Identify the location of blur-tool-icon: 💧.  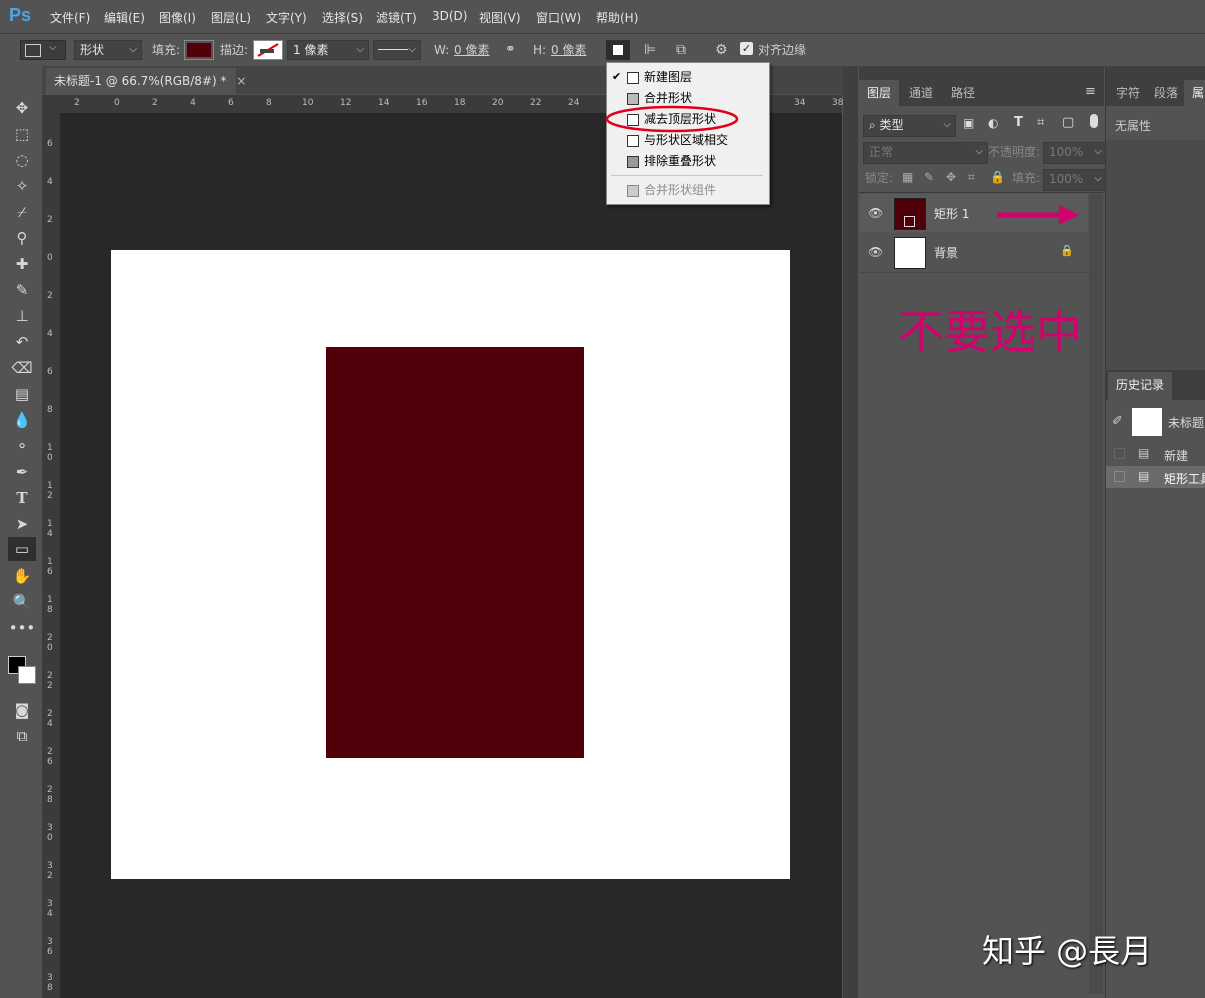
(22, 420).